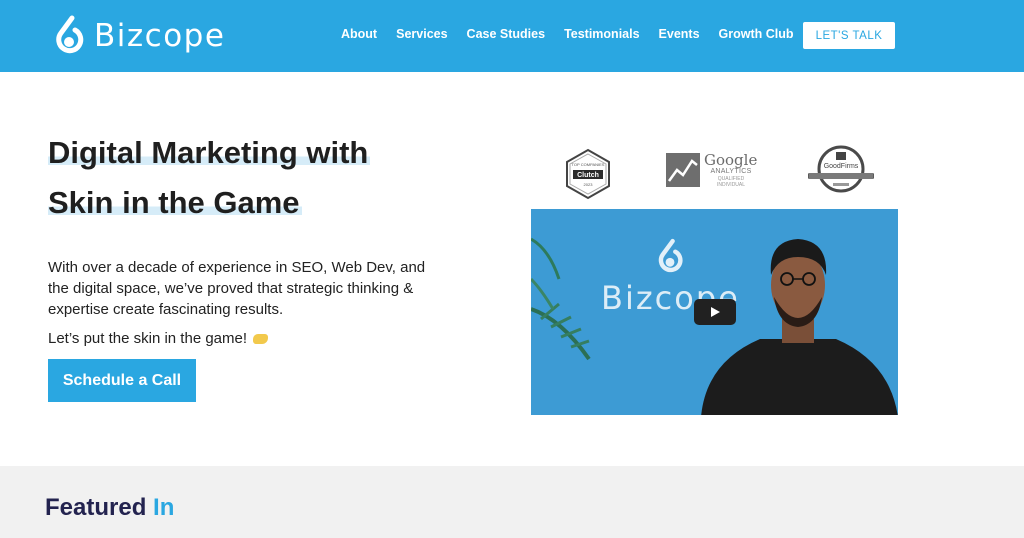 Image resolution: width=1024 pixels, height=538 pixels. I want to click on tagline-text: Let’s put the skin in the game!, so click(148, 338).